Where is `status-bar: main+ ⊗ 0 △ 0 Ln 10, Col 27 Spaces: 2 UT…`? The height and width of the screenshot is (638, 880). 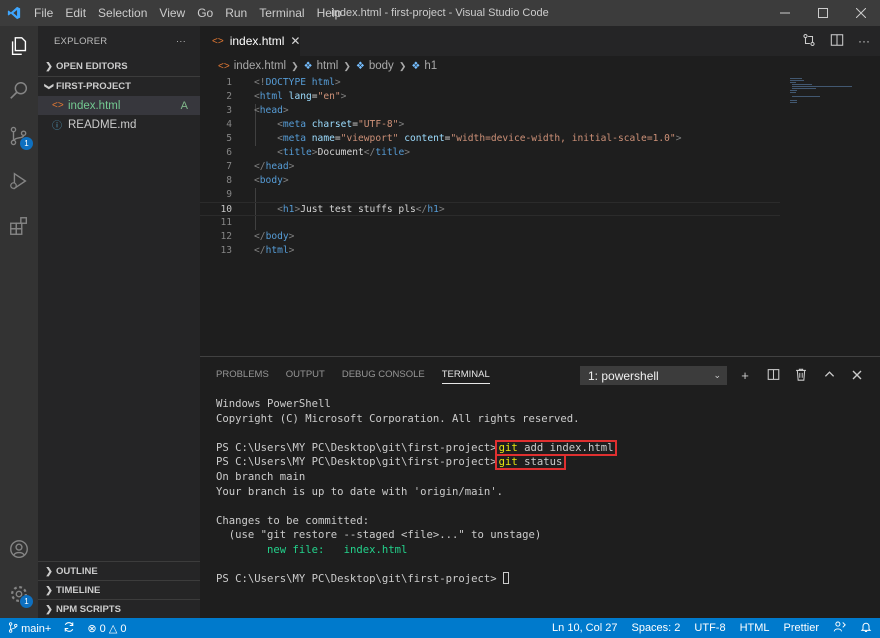 status-bar: main+ ⊗ 0 △ 0 Ln 10, Col 27 Spaces: 2 UT… is located at coordinates (440, 628).